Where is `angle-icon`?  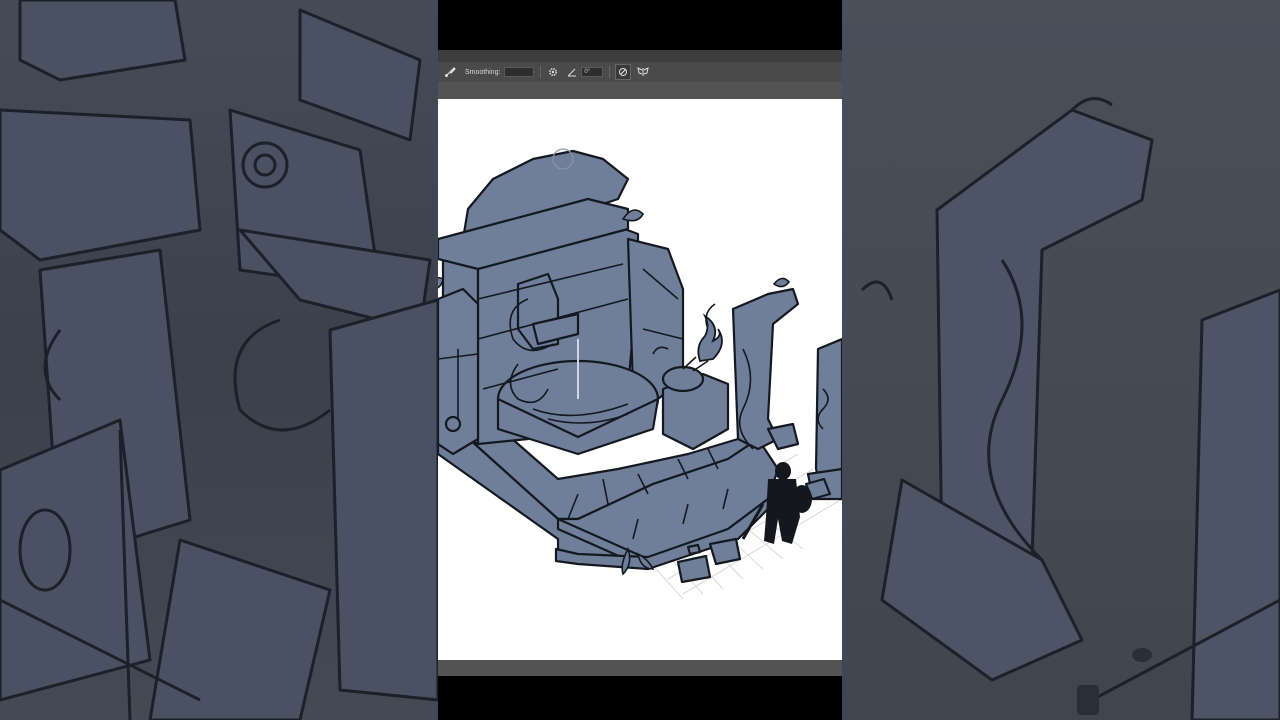 angle-icon is located at coordinates (572, 72).